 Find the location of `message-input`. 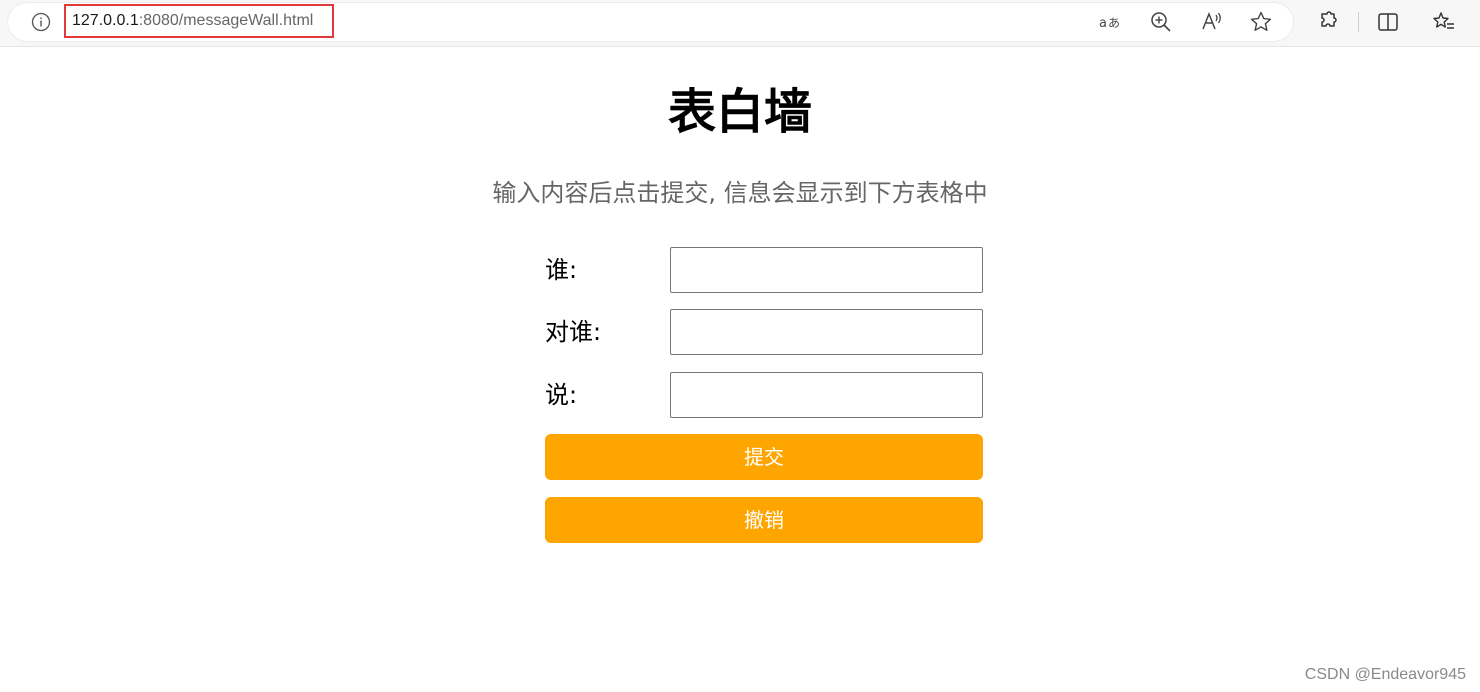

message-input is located at coordinates (826, 395).